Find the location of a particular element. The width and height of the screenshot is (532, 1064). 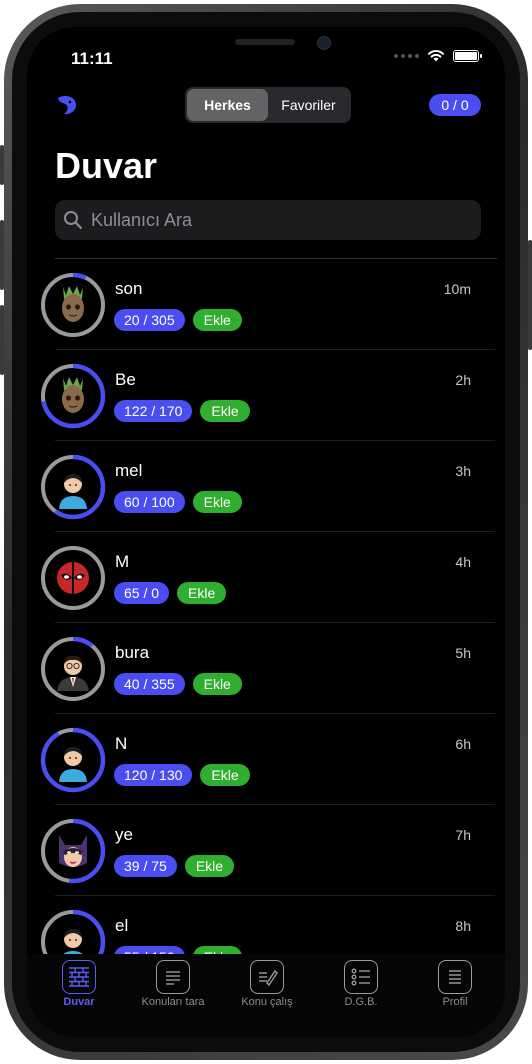

score-badge: 39 / 75 is located at coordinates (145, 866).